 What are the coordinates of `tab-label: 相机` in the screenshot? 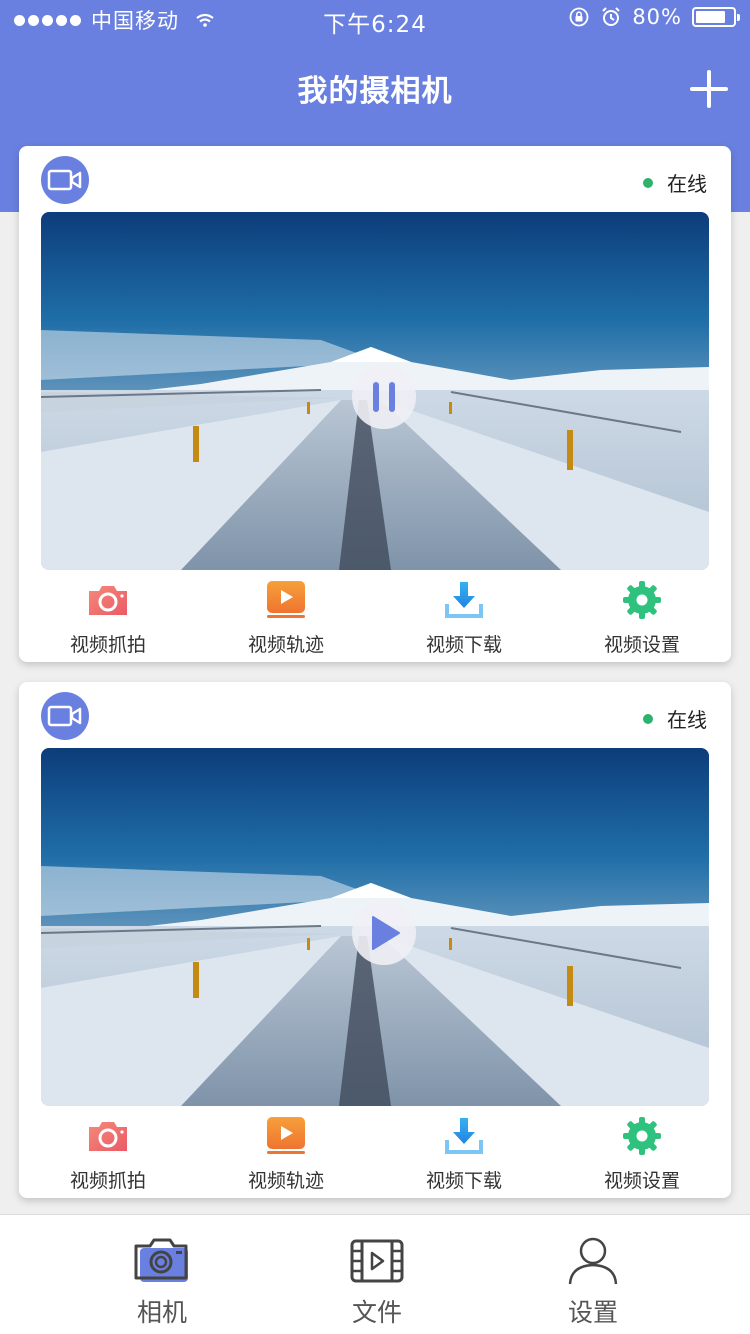 It's located at (161, 1312).